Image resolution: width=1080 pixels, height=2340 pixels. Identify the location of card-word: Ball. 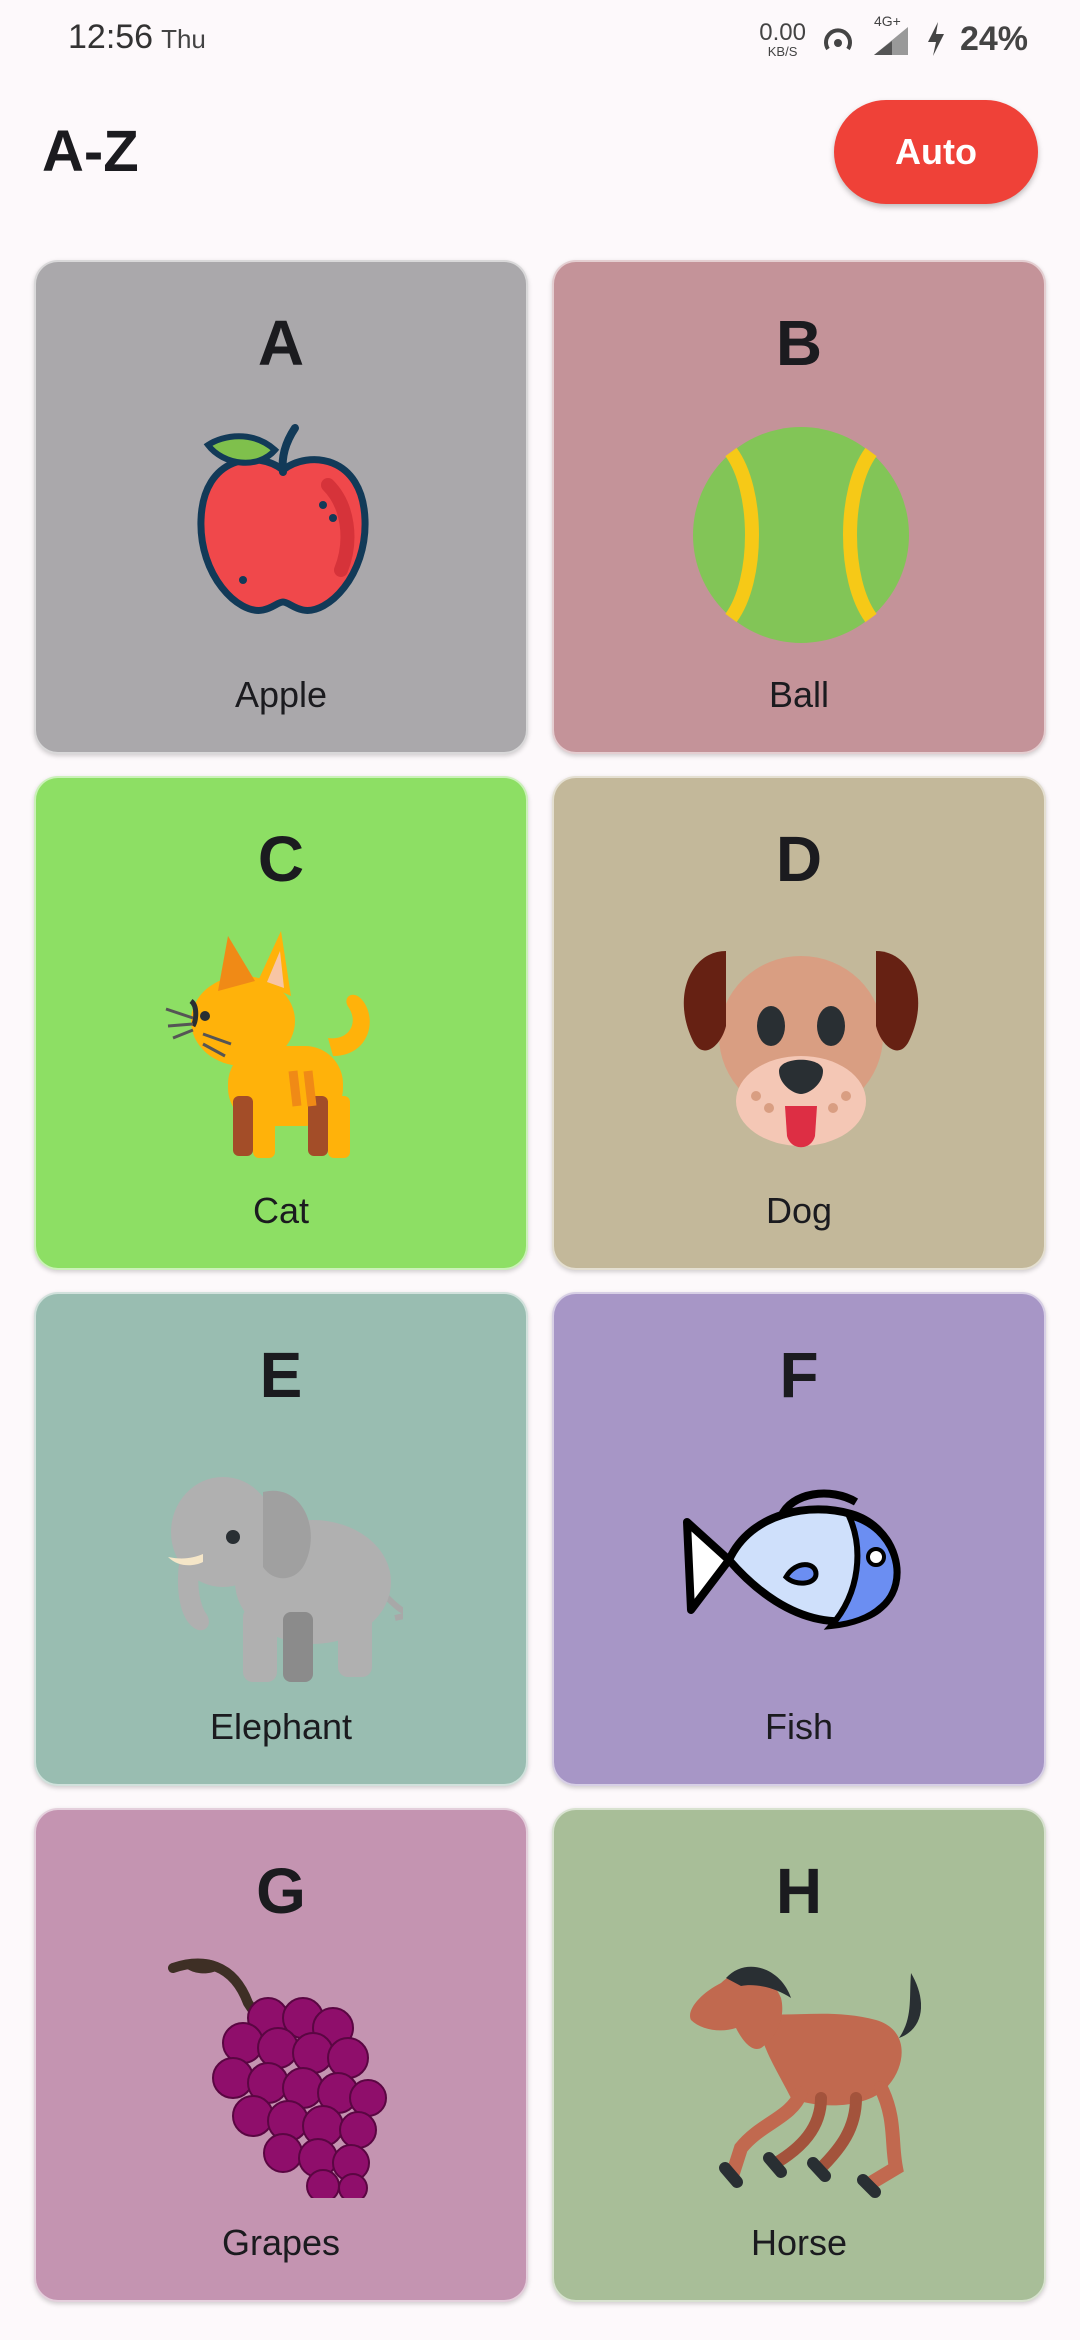
(799, 694).